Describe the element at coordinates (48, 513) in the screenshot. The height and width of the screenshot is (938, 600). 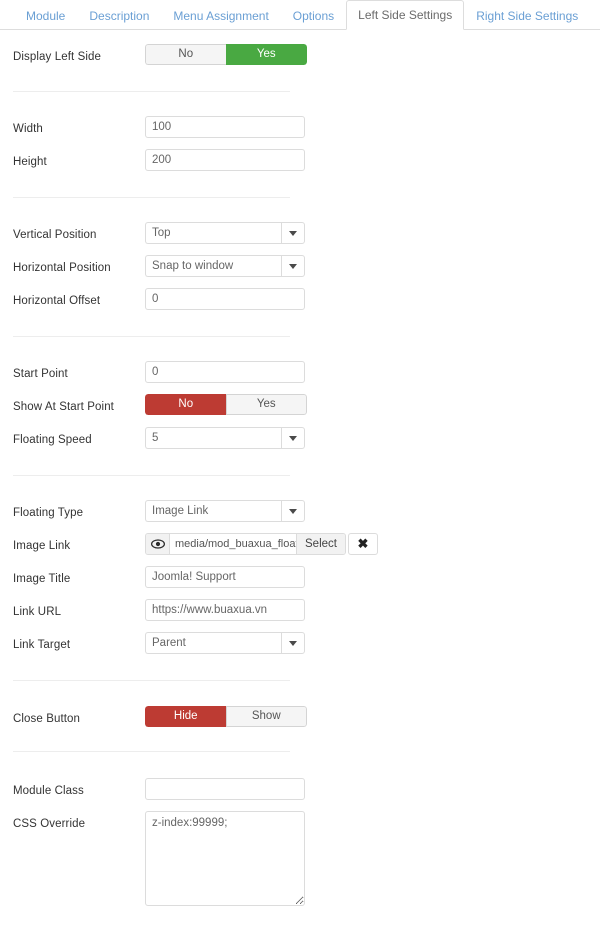
I see `label-floating-type: Floating Type` at that location.